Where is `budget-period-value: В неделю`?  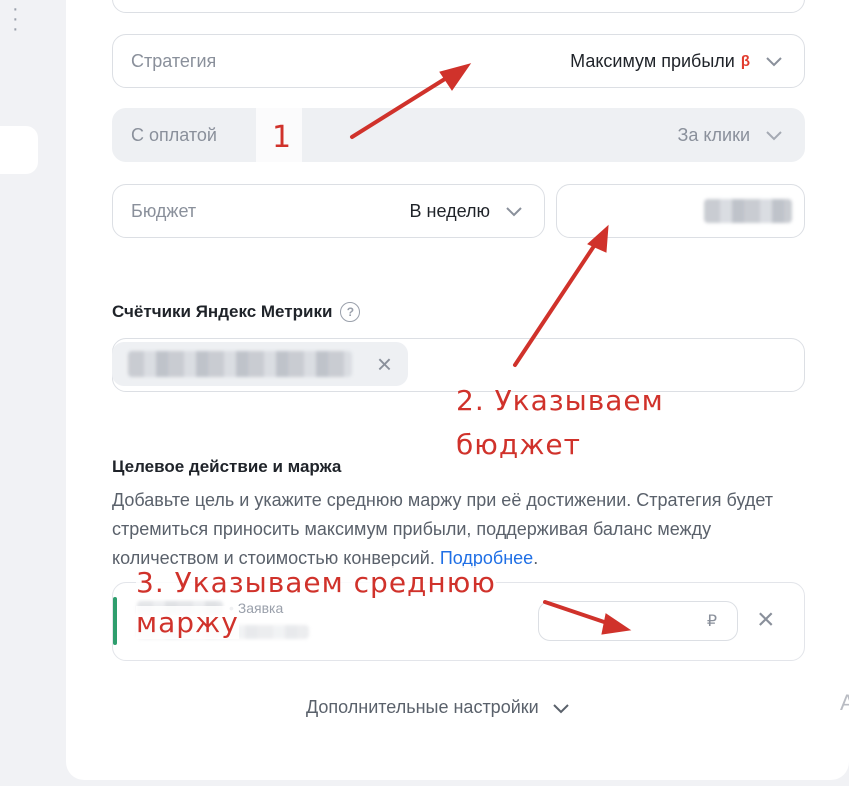 budget-period-value: В неделю is located at coordinates (449, 210).